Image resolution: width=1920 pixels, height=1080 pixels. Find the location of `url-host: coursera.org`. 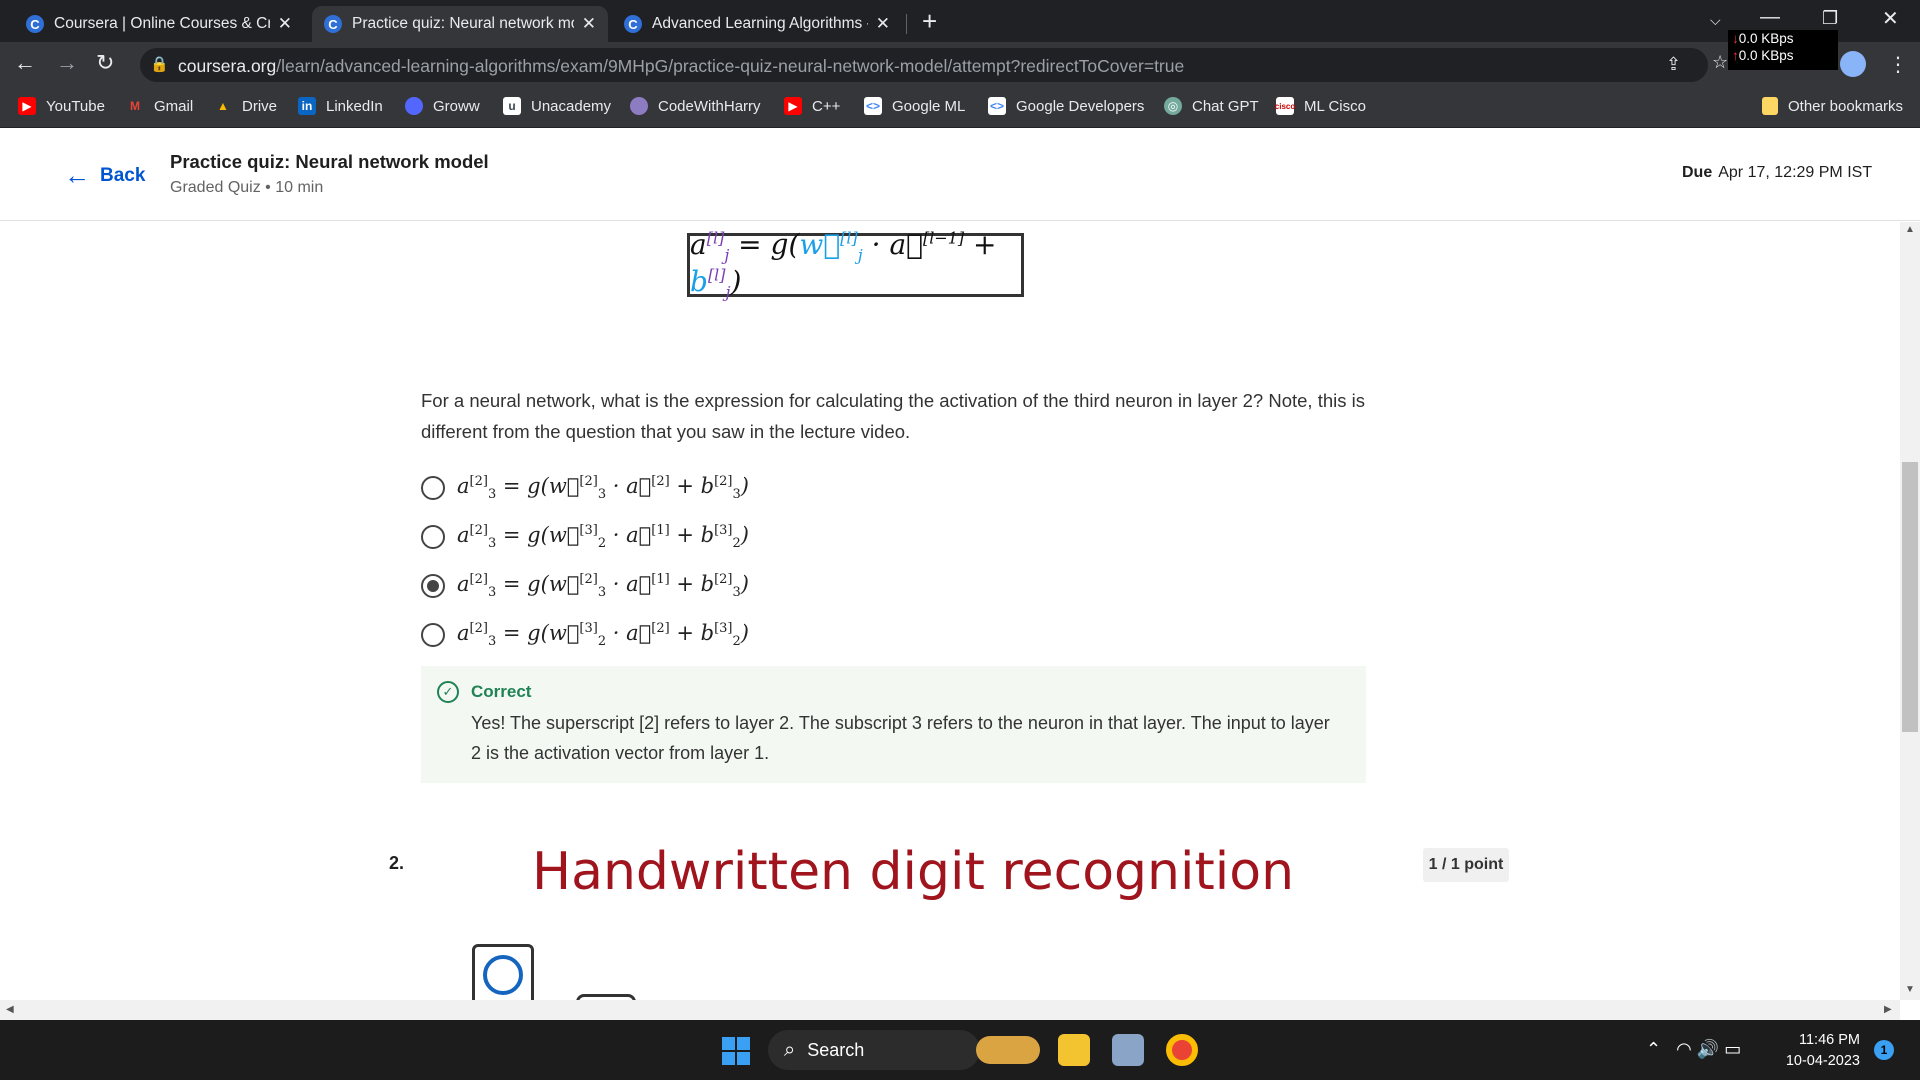

url-host: coursera.org is located at coordinates (227, 66).